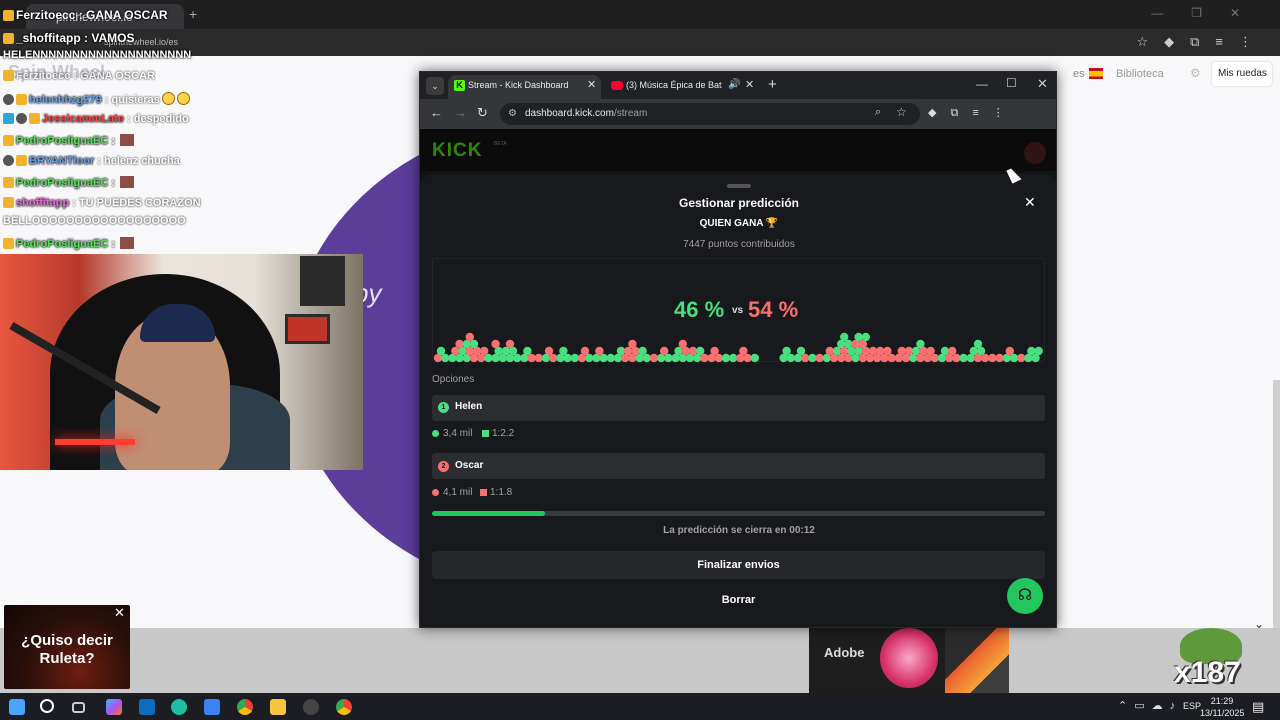 This screenshot has width=1280, height=720. What do you see at coordinates (901, 112) in the screenshot?
I see `bookmark-star-icon: ☆` at bounding box center [901, 112].